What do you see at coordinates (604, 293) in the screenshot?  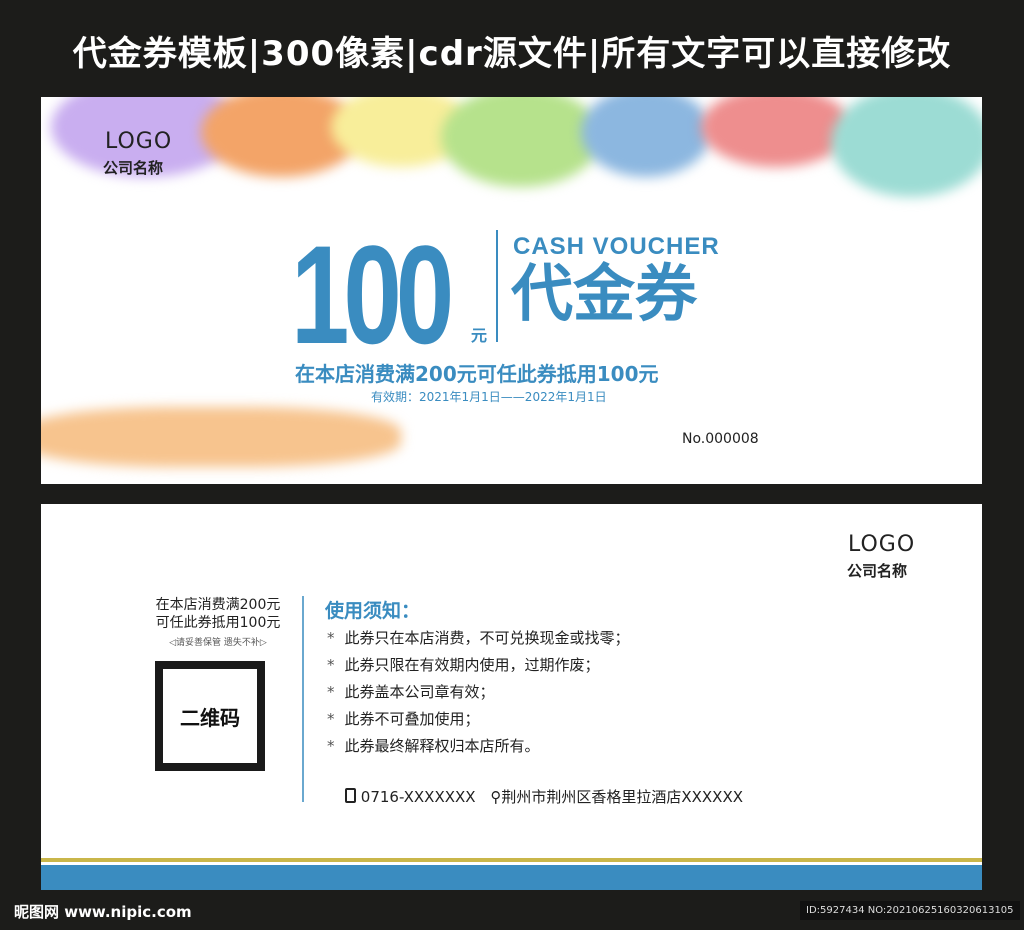 I see `voucher-title: 代金券` at bounding box center [604, 293].